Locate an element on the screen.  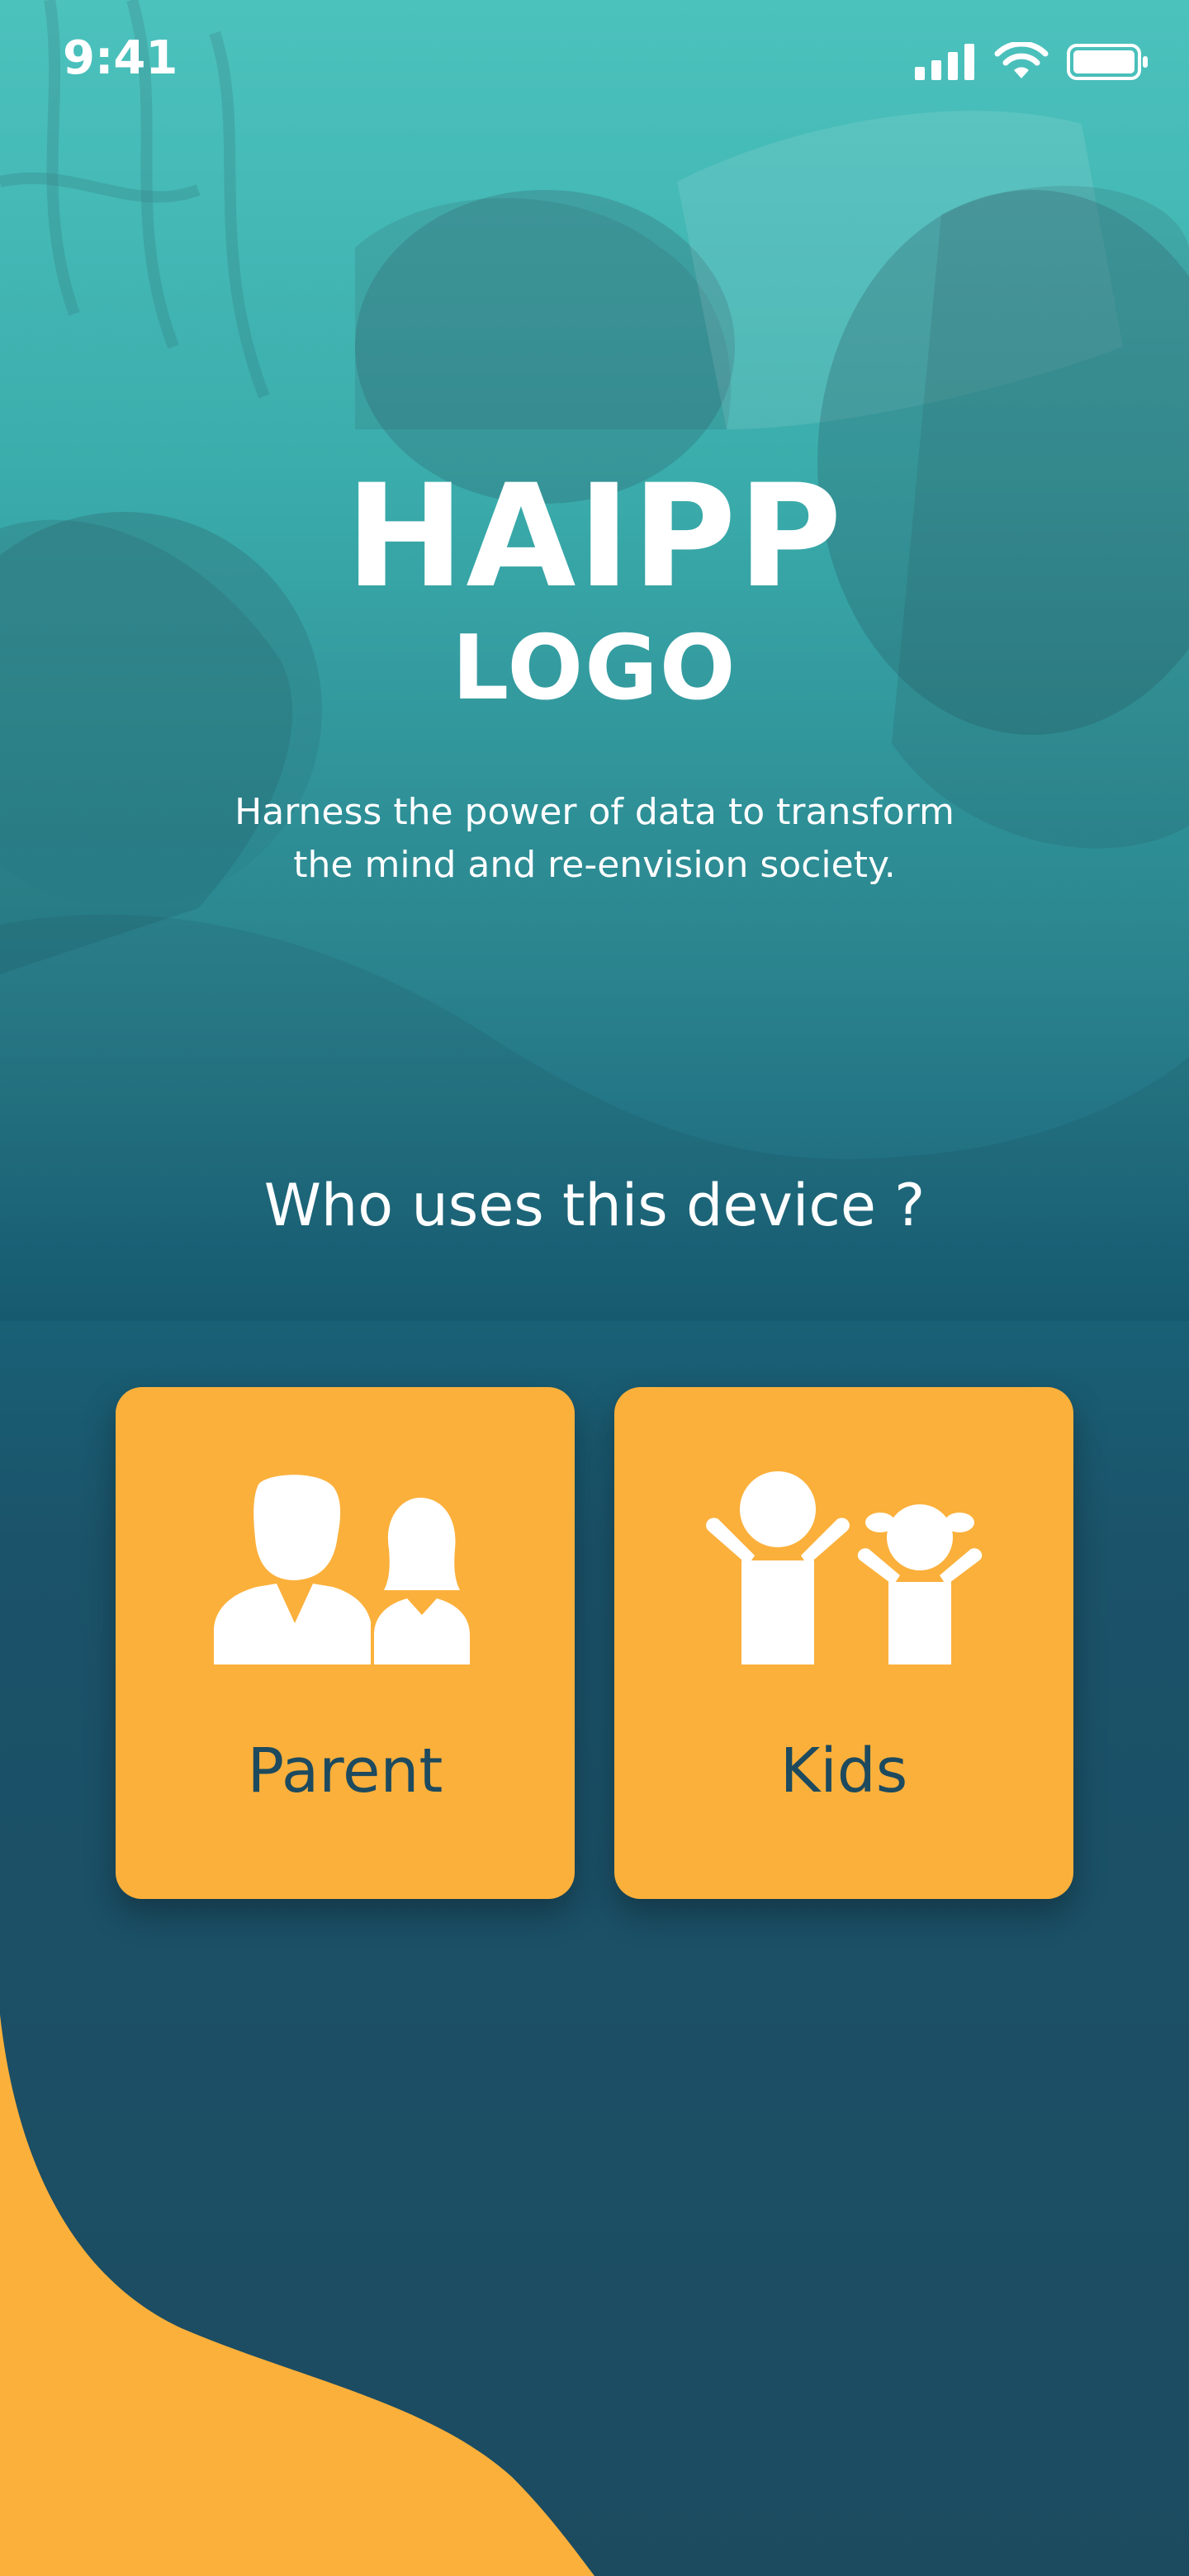
tagline-line-1: Harness the power of data to transform is located at coordinates (594, 812).